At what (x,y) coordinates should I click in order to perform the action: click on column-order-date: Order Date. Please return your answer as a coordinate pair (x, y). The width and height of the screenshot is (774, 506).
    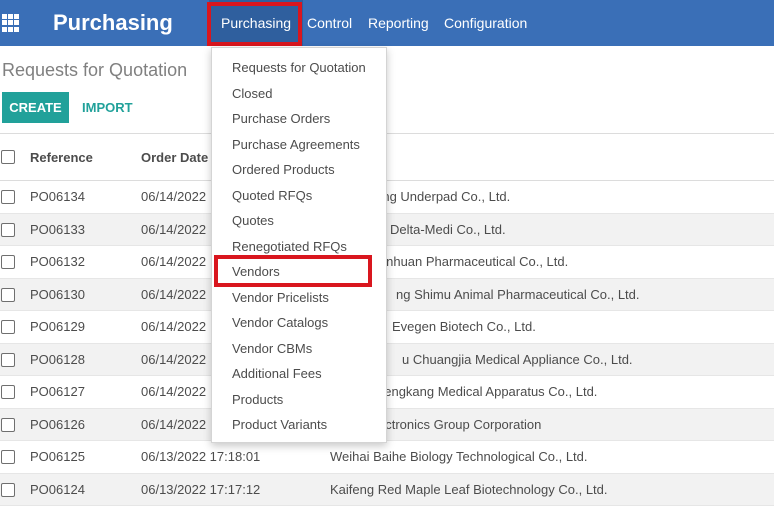
    Looking at the image, I should click on (174, 157).